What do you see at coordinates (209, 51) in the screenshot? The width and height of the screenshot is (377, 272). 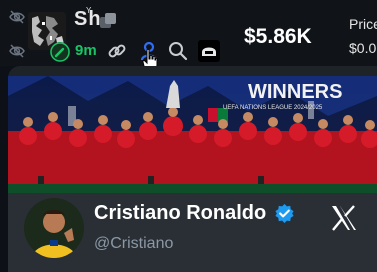 I see `helmet-icon` at bounding box center [209, 51].